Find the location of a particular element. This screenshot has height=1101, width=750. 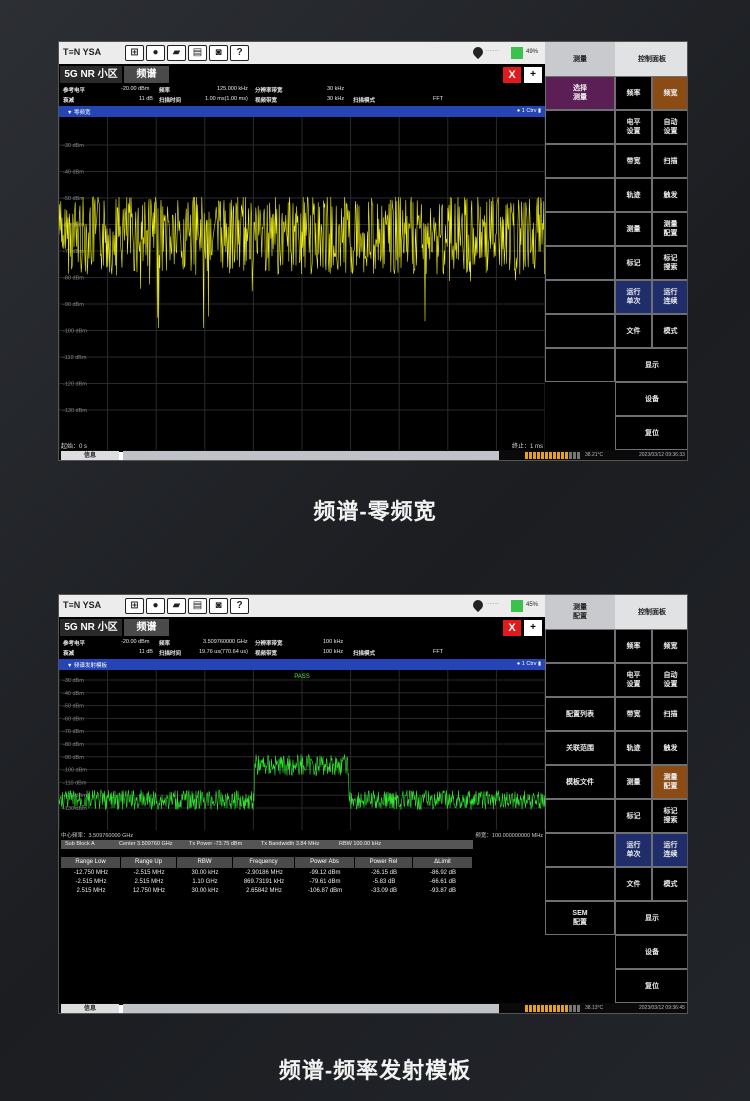

plot-title: ▼ 频谱发射模板 is located at coordinates (87, 665).